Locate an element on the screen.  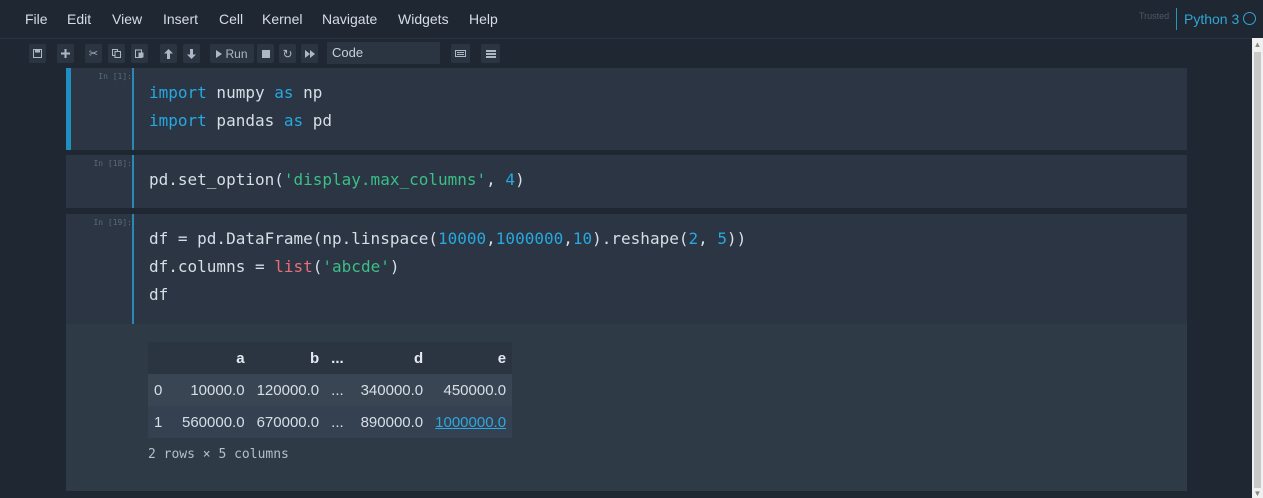
run-icon is located at coordinates (219, 53).